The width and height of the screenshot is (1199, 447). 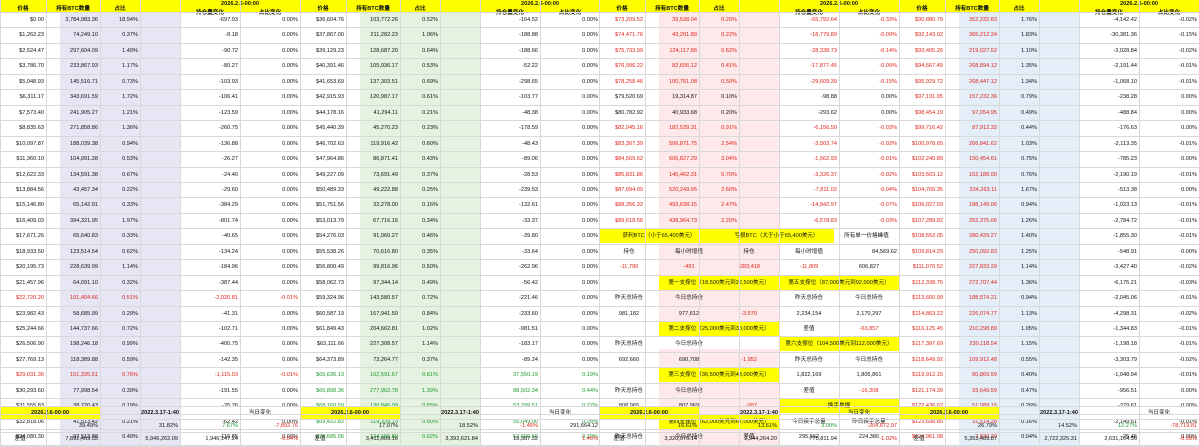 What do you see at coordinates (230, 426) in the screenshot?
I see `footer-cell: 7.67%` at bounding box center [230, 426].